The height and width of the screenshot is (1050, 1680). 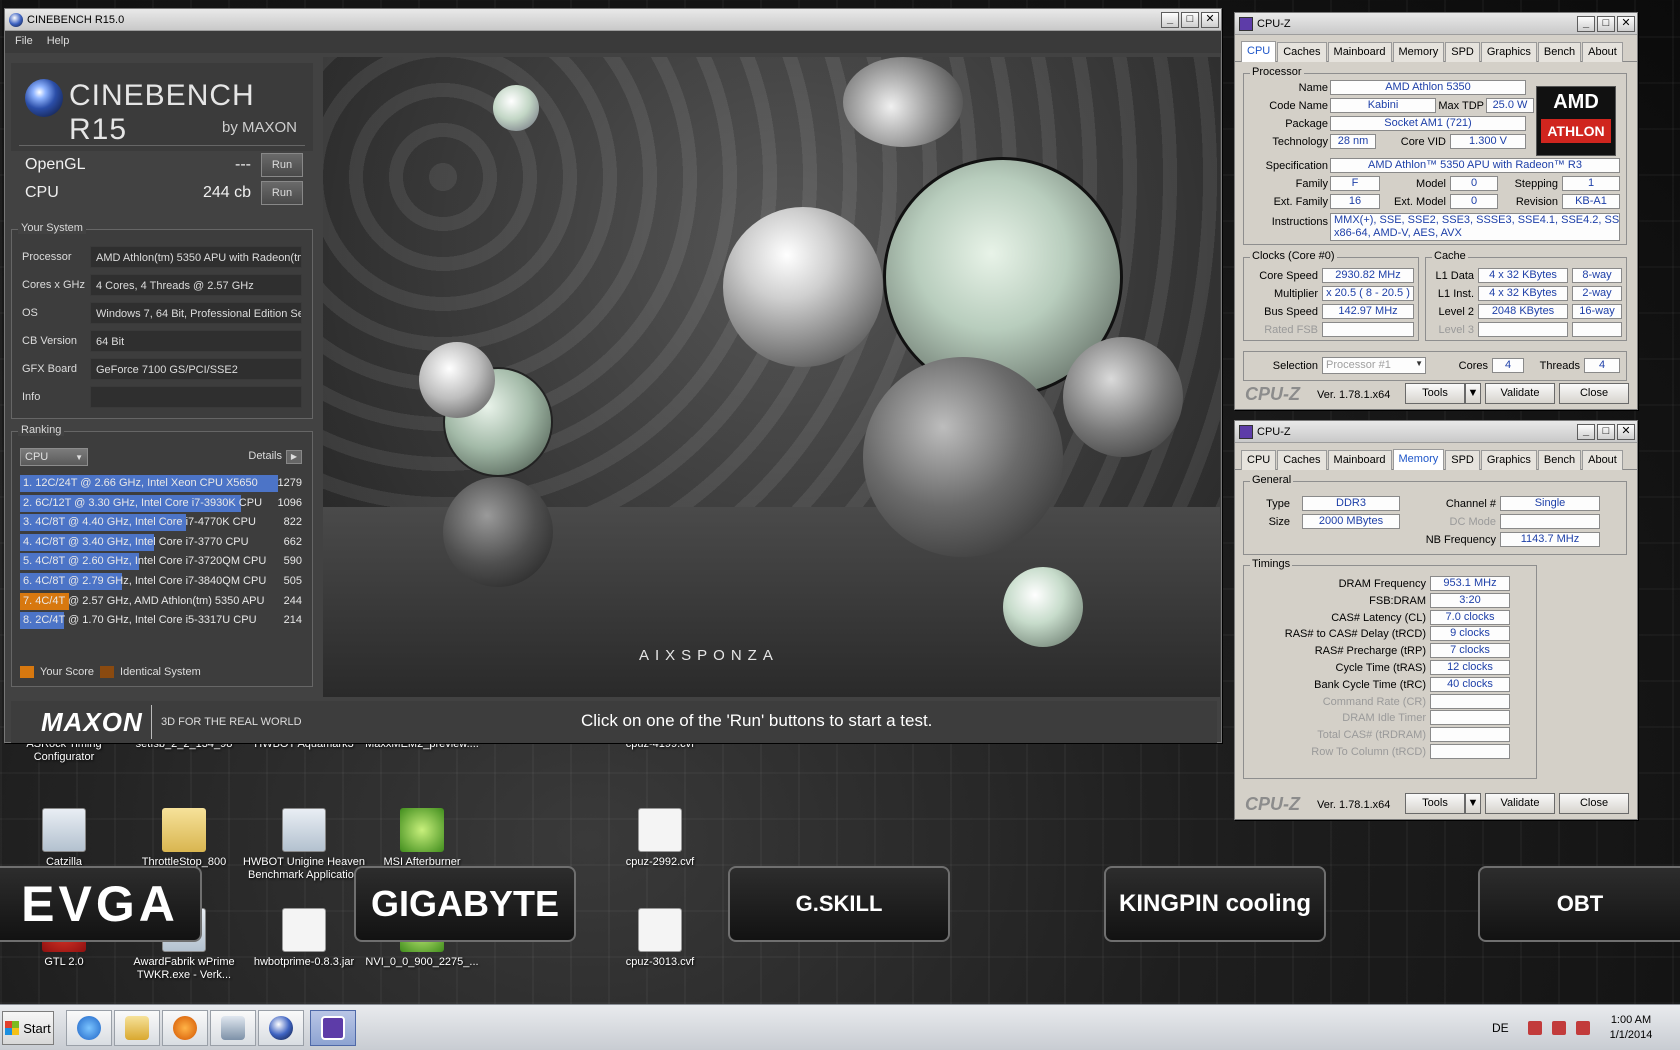 I want to click on taskbar-app, so click(x=233, y=1028).